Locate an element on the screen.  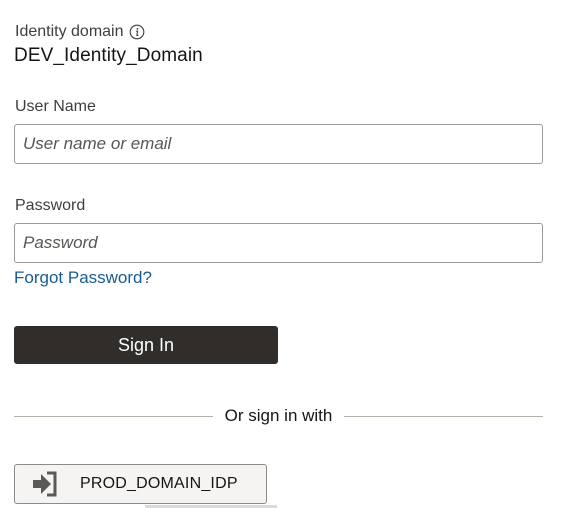
sign-in-arrow-icon is located at coordinates (45, 484).